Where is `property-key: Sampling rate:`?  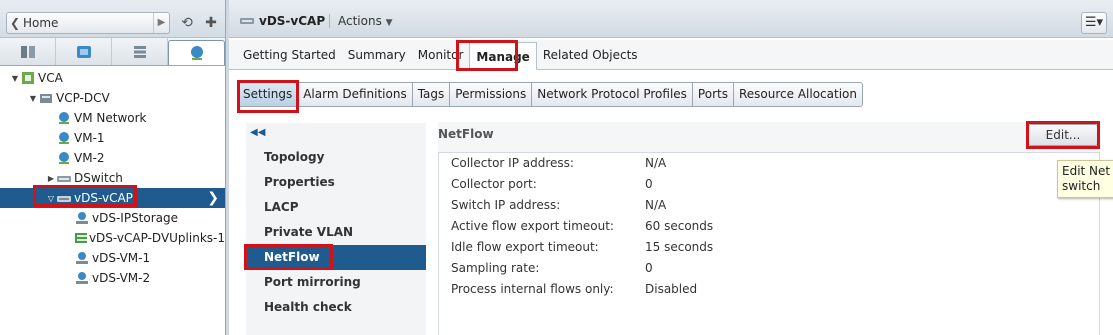 property-key: Sampling rate: is located at coordinates (495, 268).